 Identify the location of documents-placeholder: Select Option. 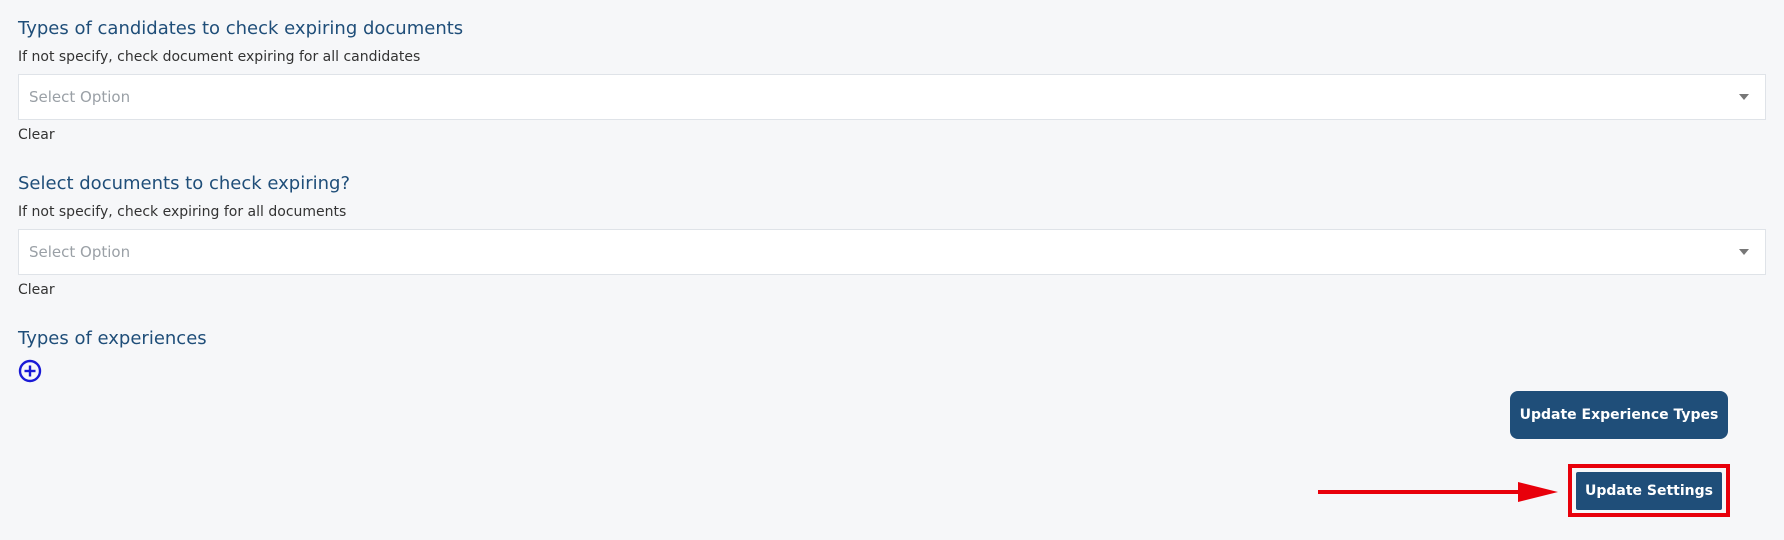
(80, 252).